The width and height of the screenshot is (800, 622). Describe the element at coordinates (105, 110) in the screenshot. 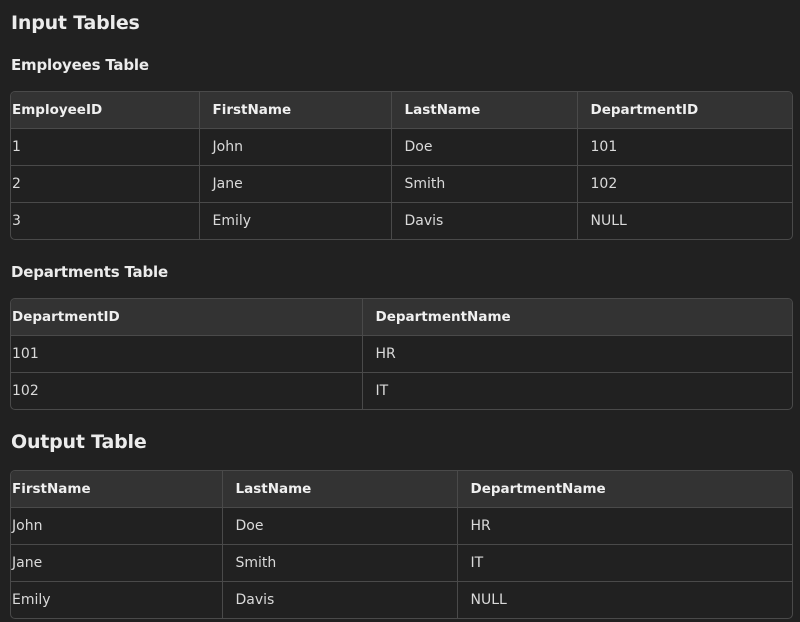

I see `column-header: EmployeeID` at that location.